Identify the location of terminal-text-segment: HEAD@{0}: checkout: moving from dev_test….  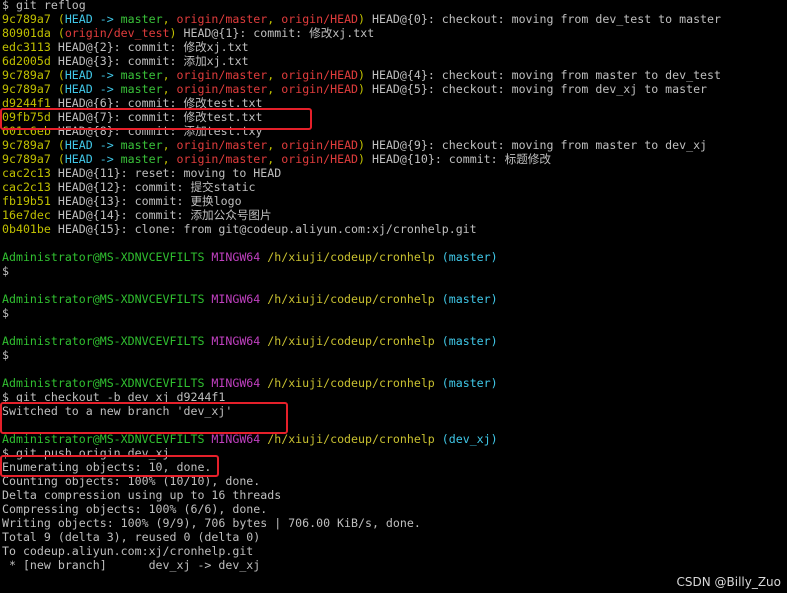
(543, 19).